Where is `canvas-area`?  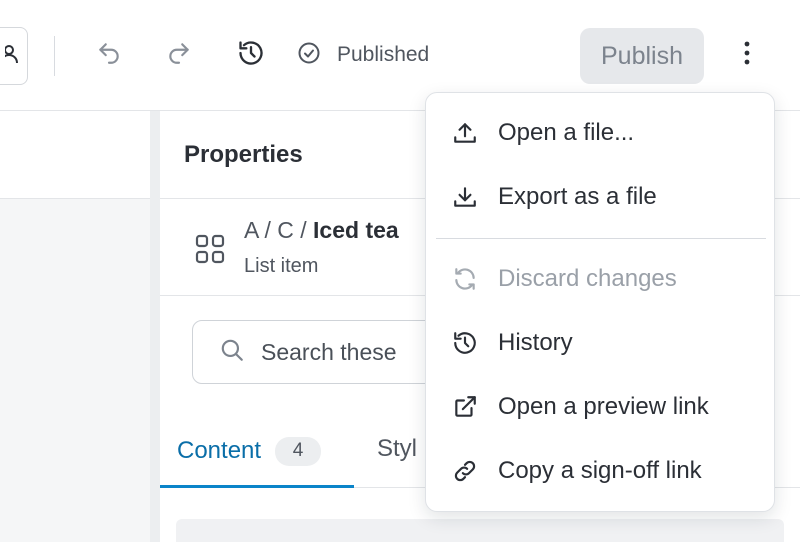 canvas-area is located at coordinates (75, 370).